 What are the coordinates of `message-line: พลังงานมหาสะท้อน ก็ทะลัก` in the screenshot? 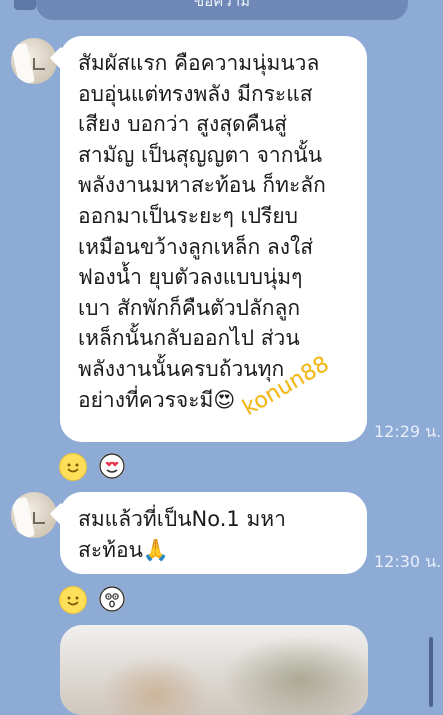 It's located at (202, 185).